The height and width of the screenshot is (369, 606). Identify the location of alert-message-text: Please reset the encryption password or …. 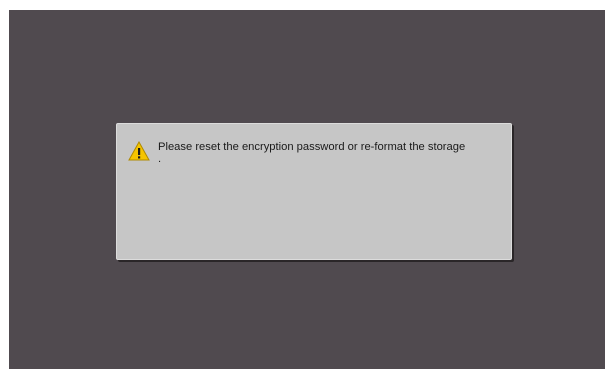
(312, 147).